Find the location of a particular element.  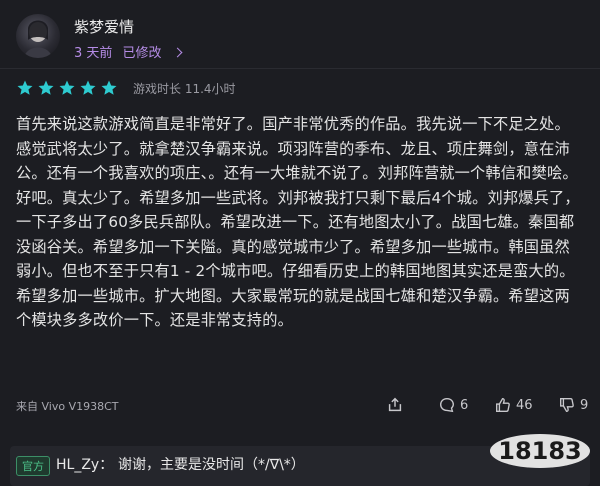

thumbs-down-icon is located at coordinates (567, 405).